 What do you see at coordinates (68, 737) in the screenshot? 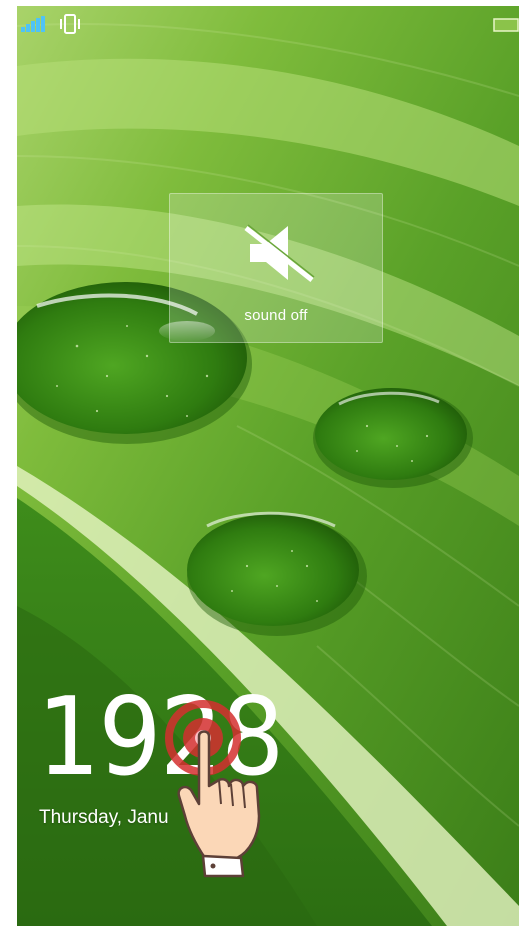
I see `clock-digit: 1` at bounding box center [68, 737].